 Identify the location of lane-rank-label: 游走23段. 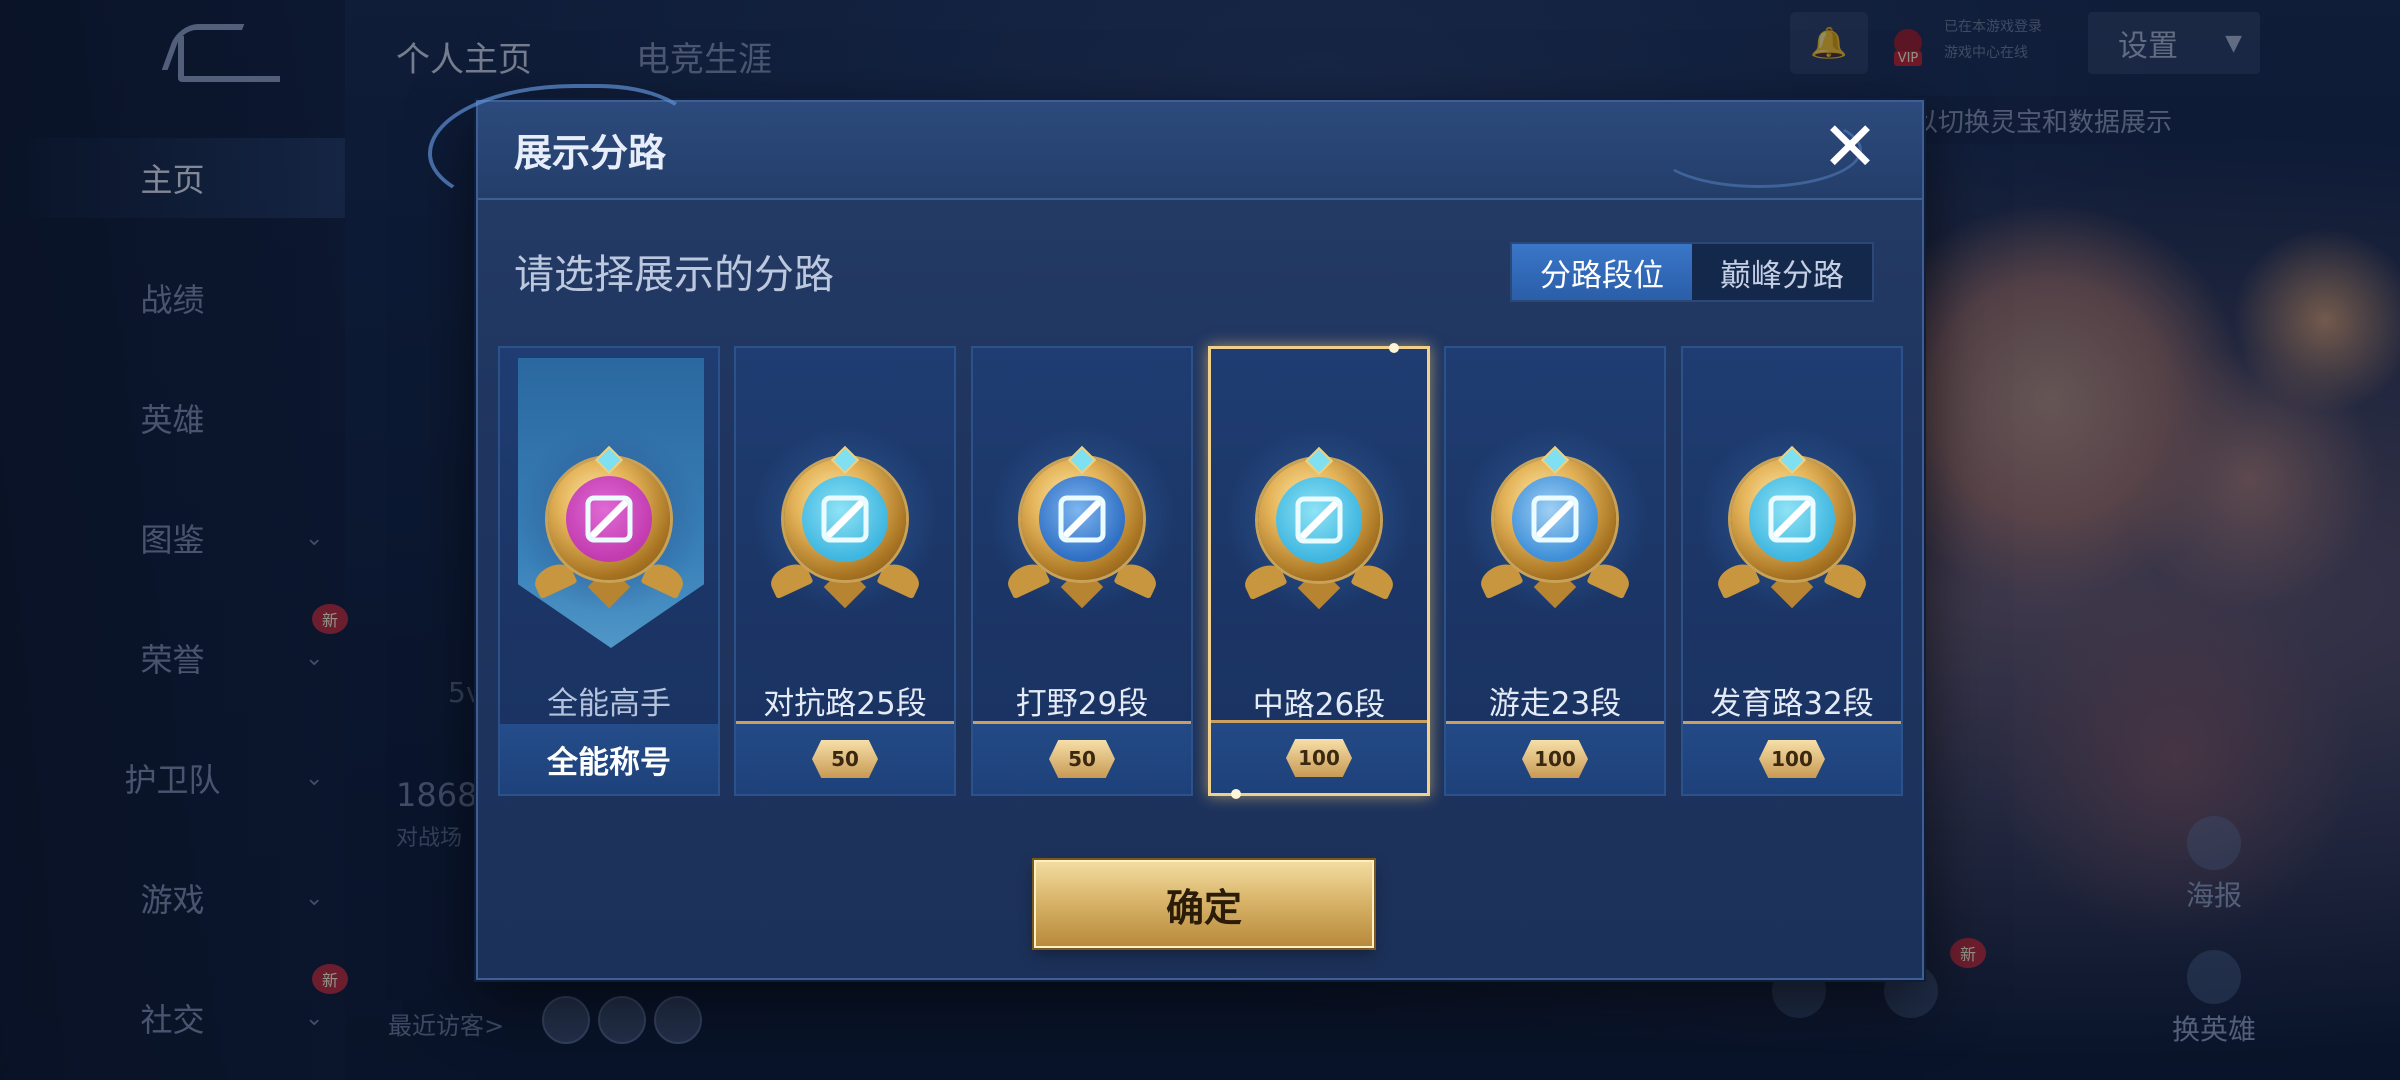
(1555, 704).